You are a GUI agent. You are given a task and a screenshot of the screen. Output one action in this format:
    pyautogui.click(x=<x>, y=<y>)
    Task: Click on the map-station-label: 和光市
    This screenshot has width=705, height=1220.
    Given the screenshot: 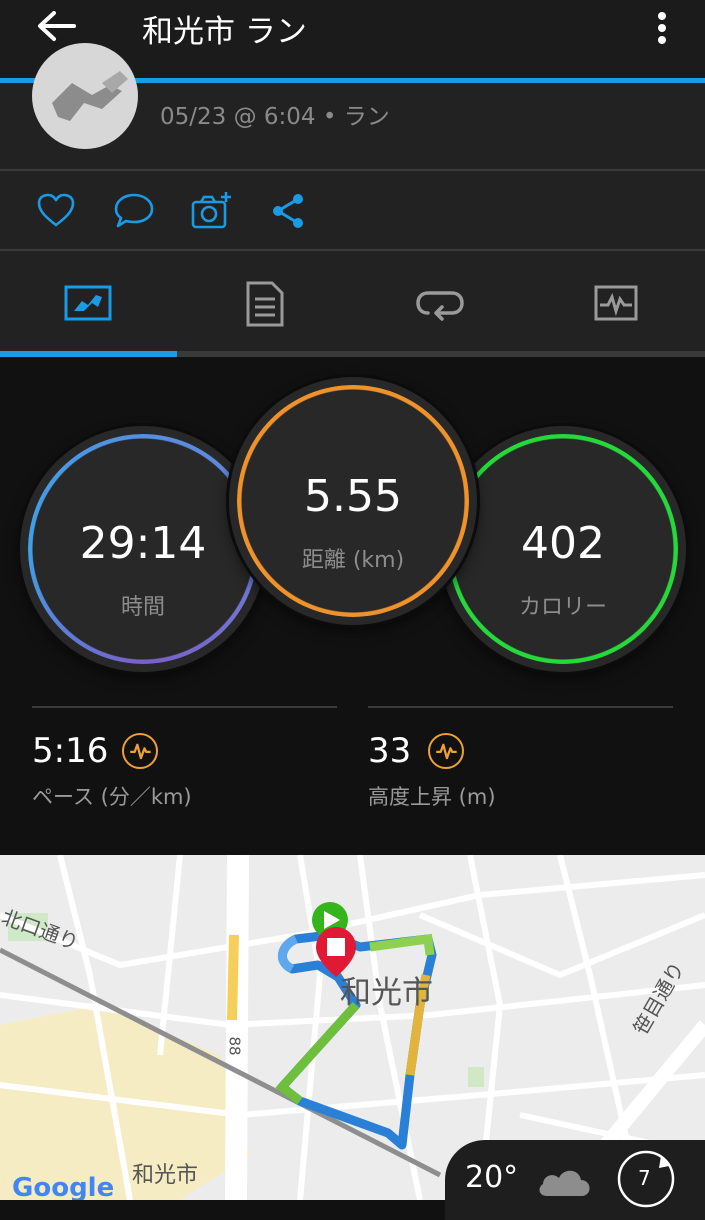 What is the action you would take?
    pyautogui.click(x=165, y=1175)
    